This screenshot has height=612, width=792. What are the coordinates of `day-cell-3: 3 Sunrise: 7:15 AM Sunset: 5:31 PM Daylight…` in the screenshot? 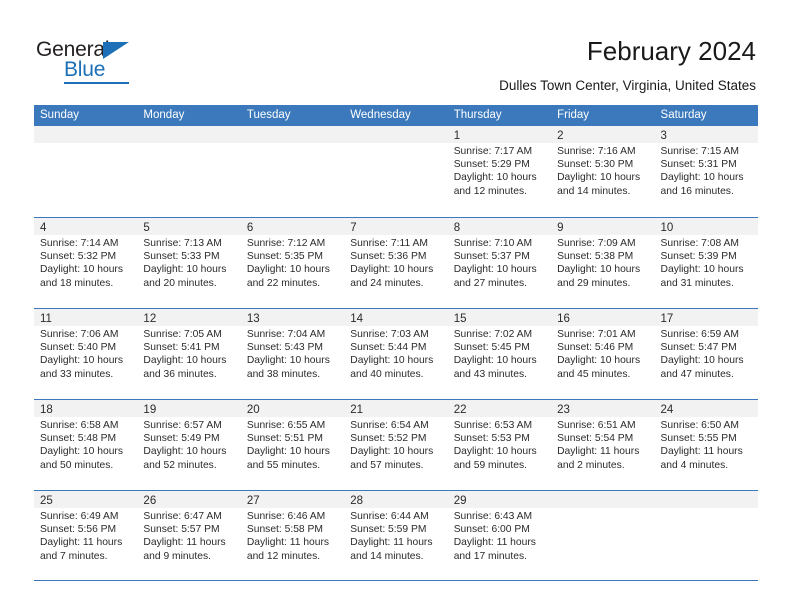 It's located at (706, 171).